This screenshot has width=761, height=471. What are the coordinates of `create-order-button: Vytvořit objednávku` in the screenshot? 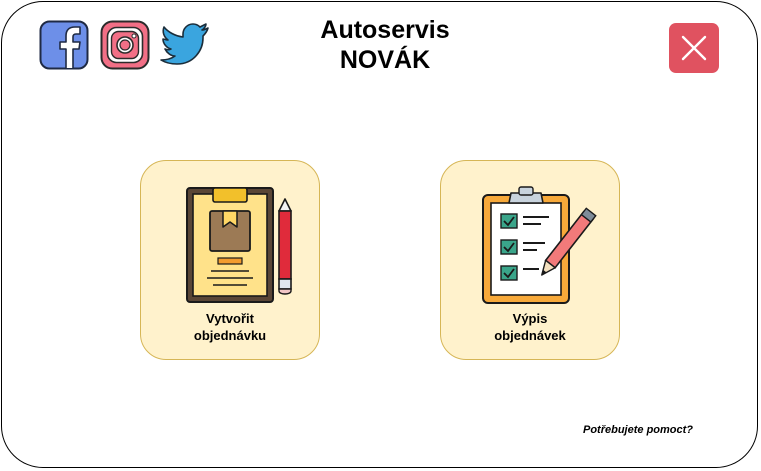 It's located at (230, 260).